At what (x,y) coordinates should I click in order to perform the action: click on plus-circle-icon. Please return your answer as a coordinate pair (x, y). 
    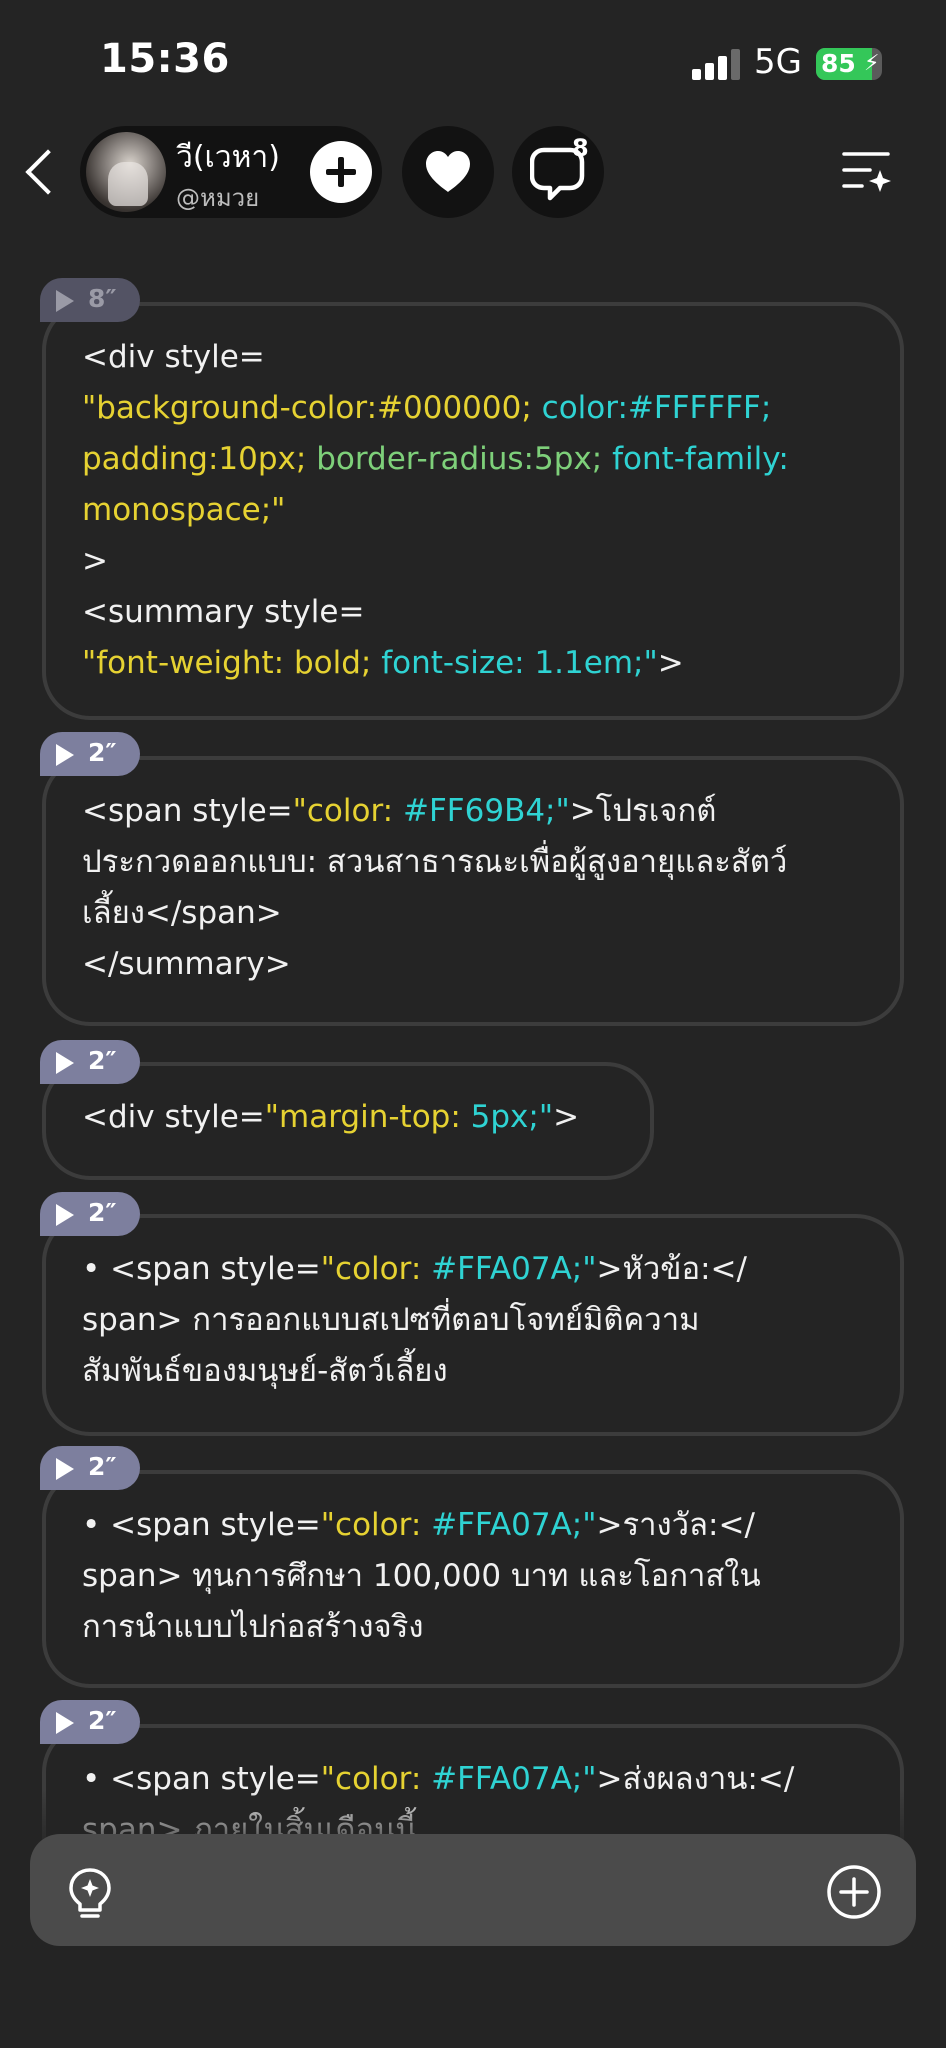
    Looking at the image, I should click on (854, 1894).